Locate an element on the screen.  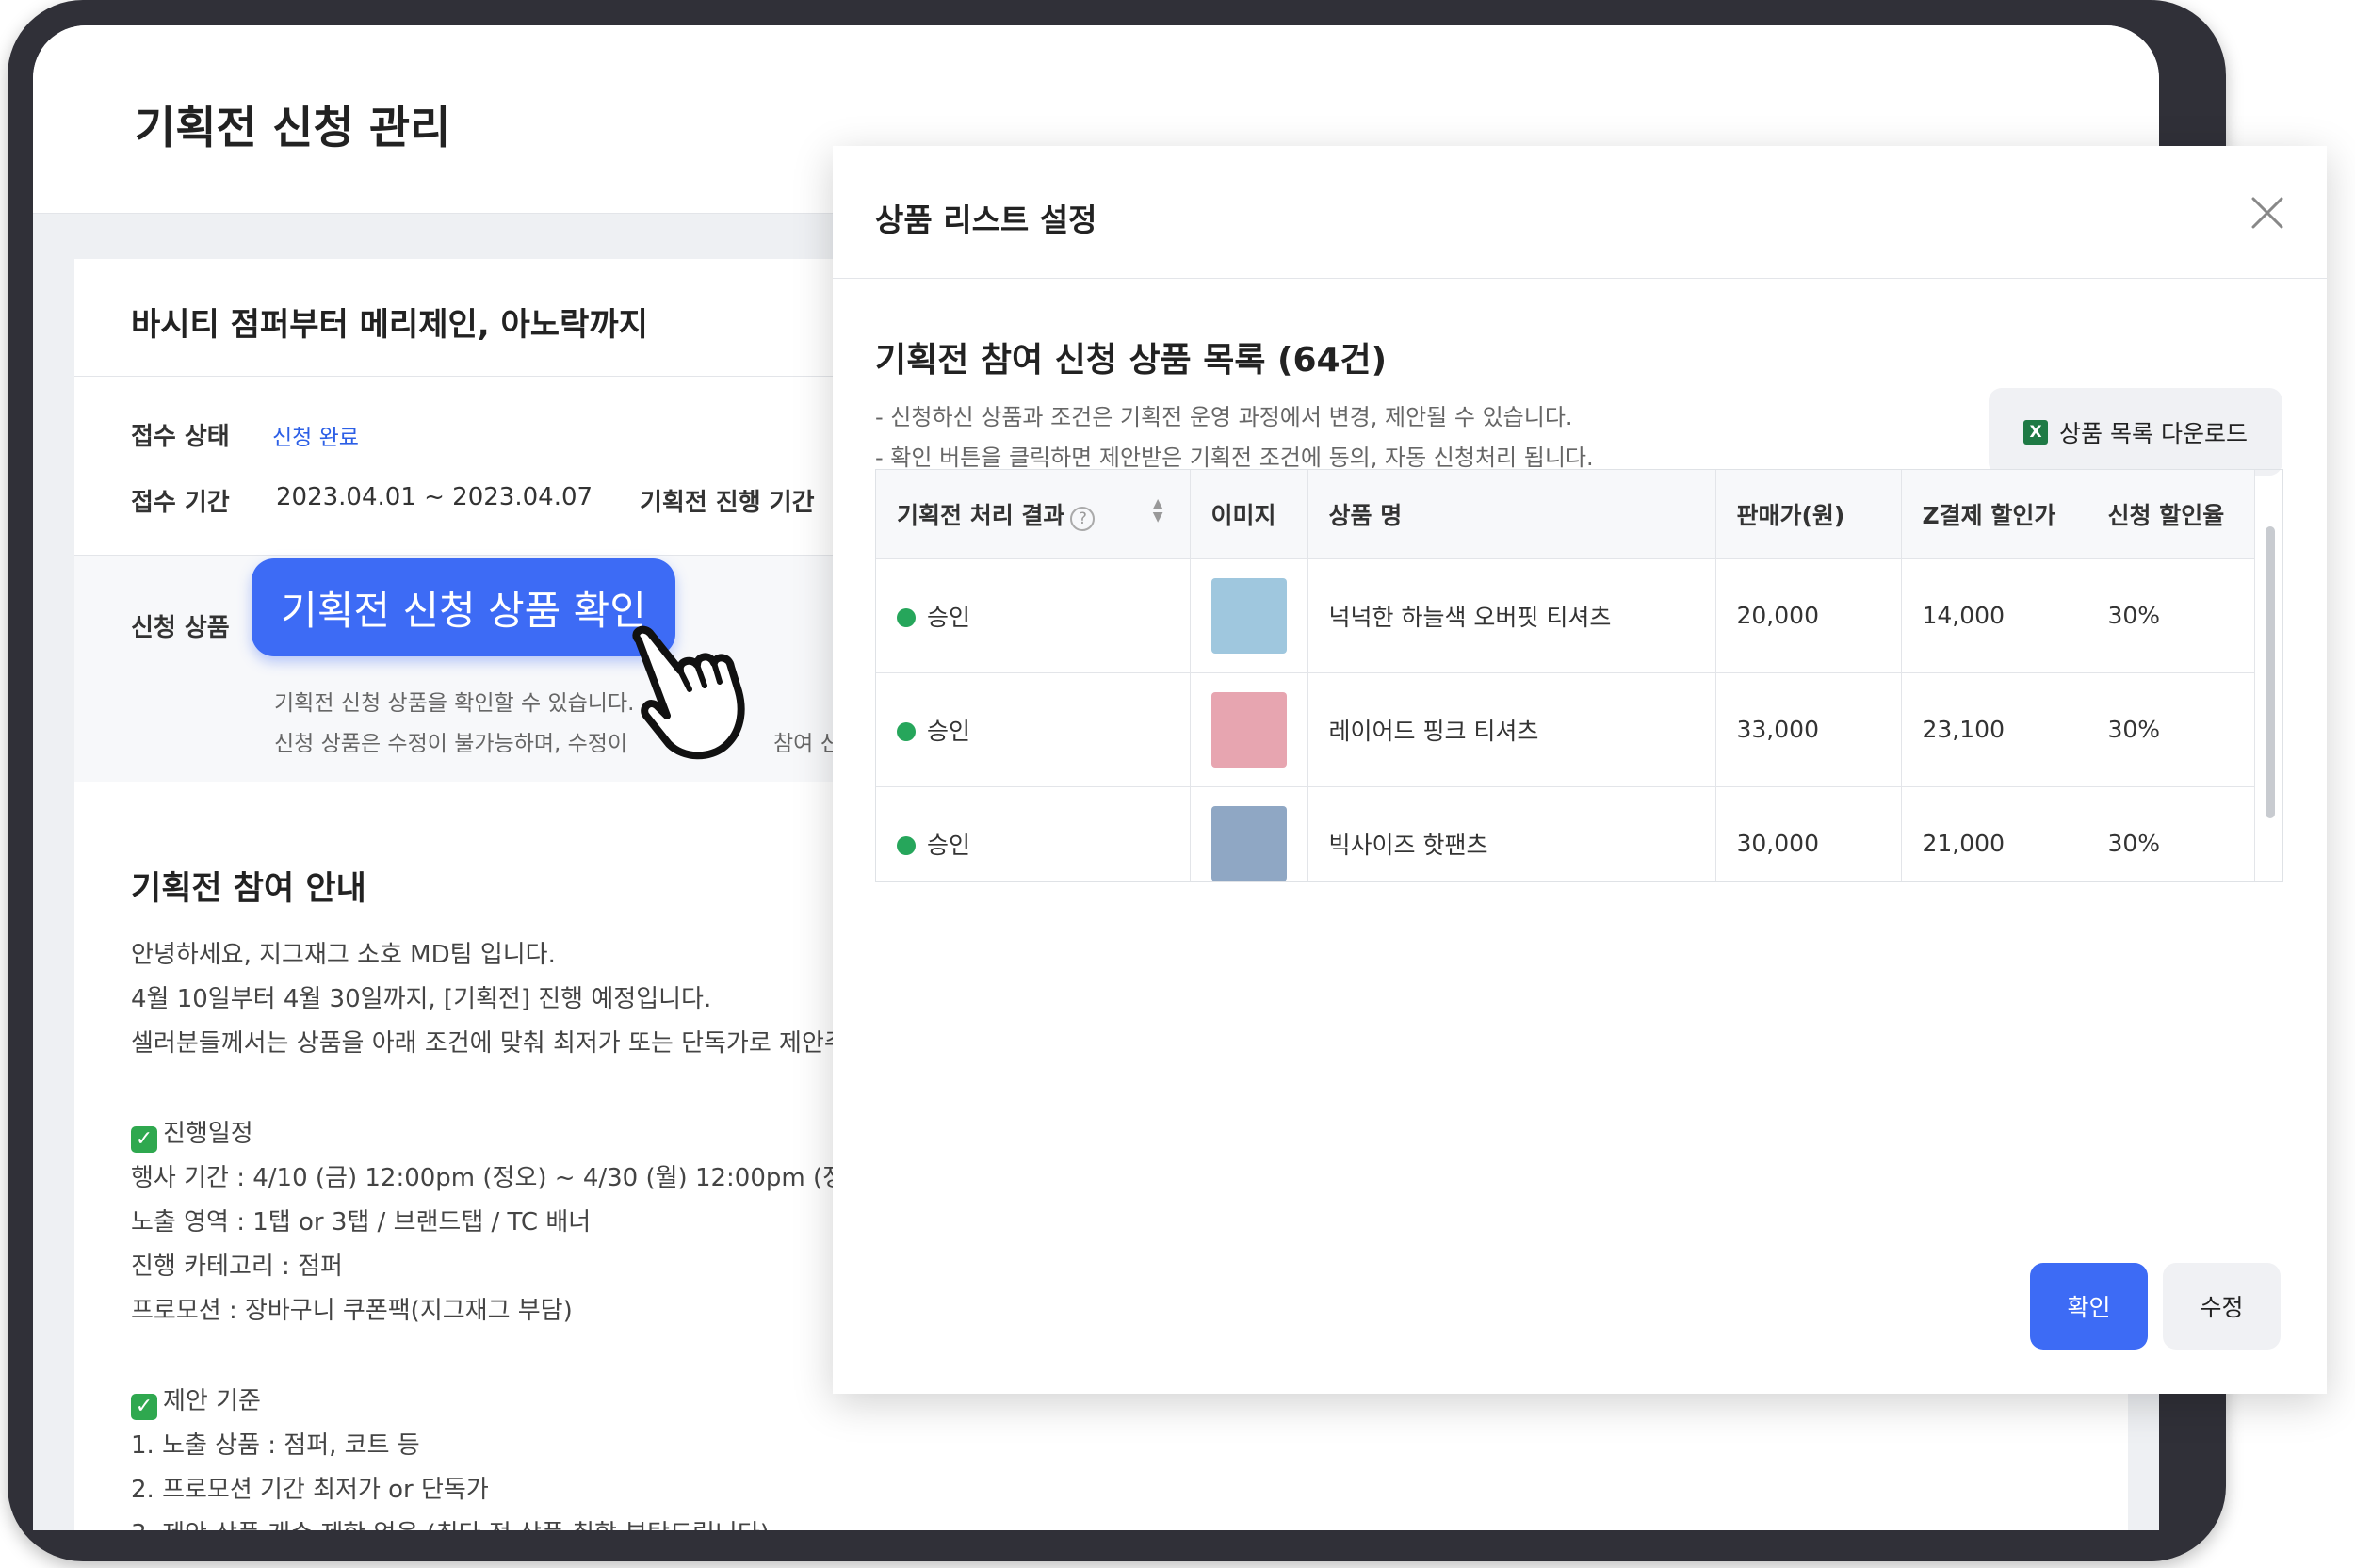
guide-line: 3. 제안 상품 개수 제한 없음 (최다 전 상품 취합 부탁드립니다) is located at coordinates (450, 1522).